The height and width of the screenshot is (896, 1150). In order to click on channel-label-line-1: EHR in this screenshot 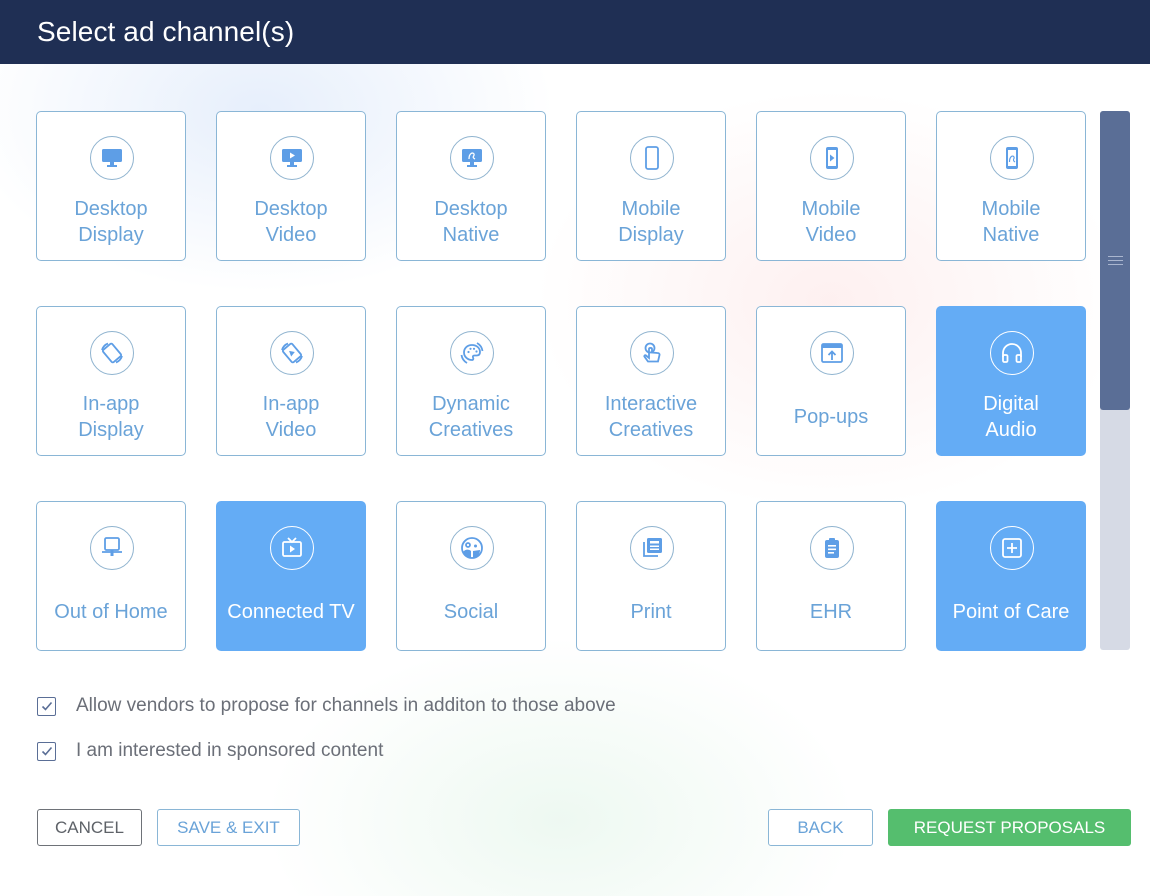, I will do `click(831, 612)`.